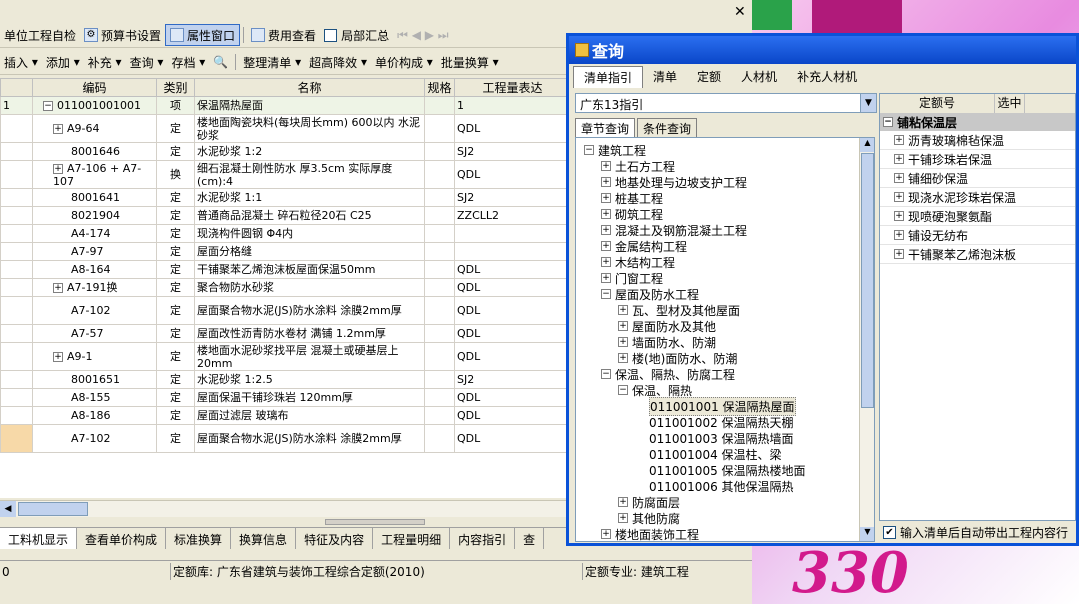 The image size is (1079, 606). I want to click on cell-code: 8001646, so click(94, 151).